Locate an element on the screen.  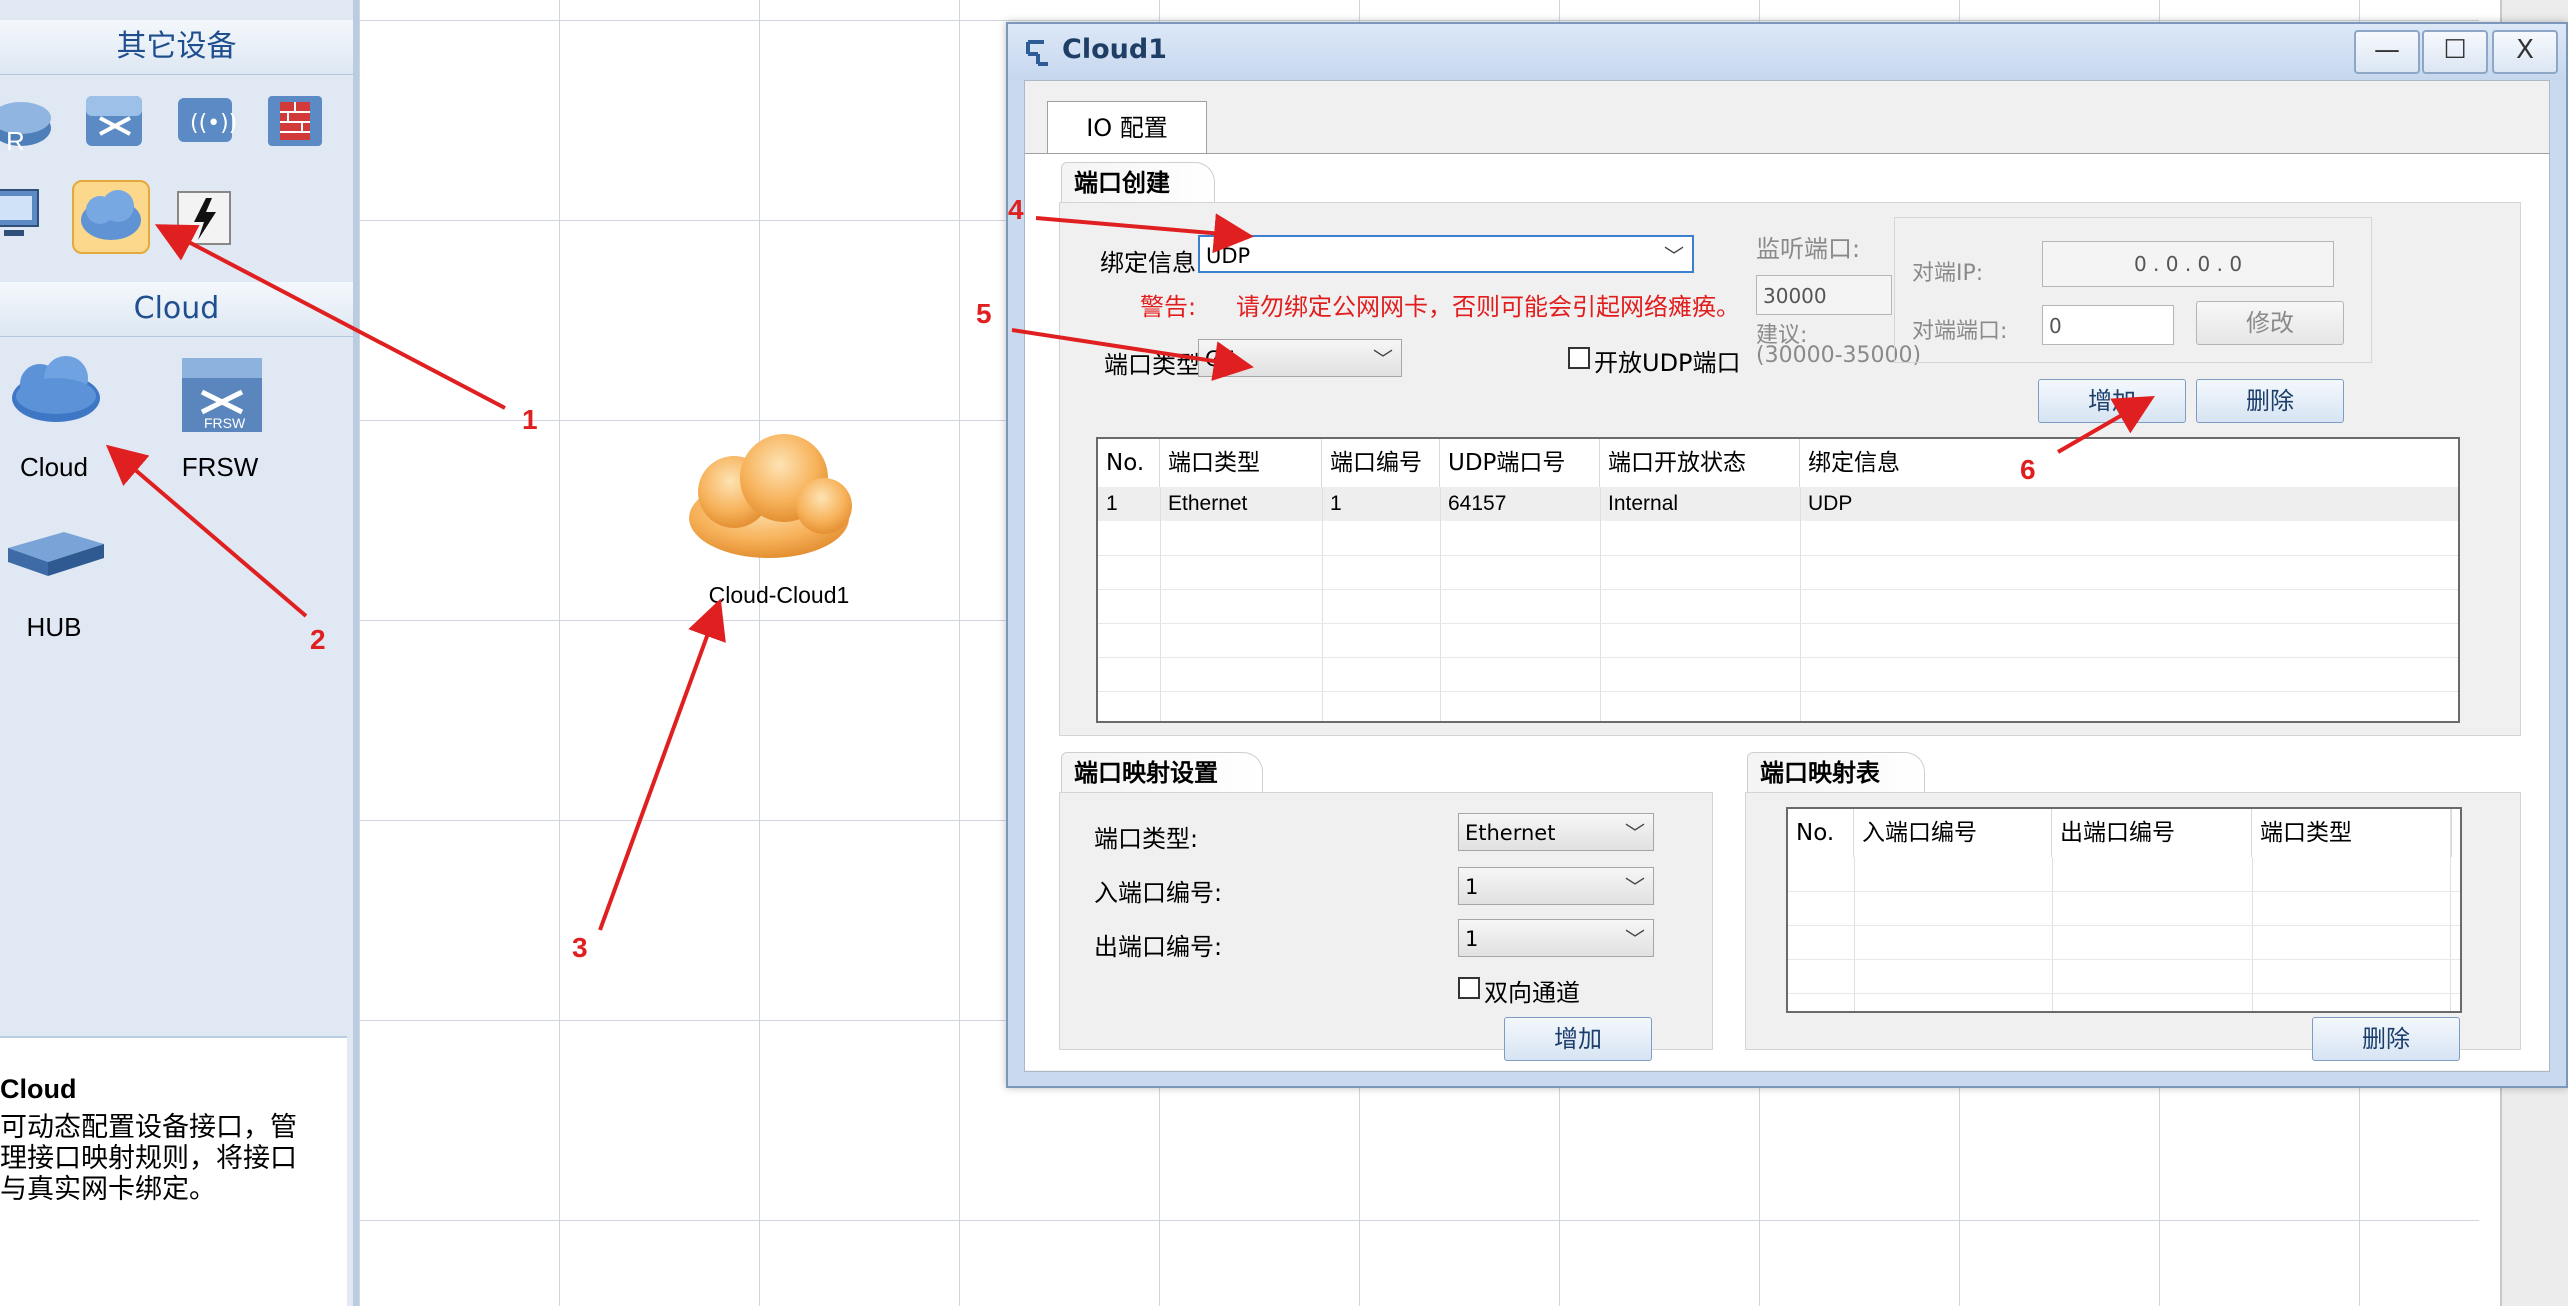
annotation-label-5: 5 is located at coordinates (984, 313).